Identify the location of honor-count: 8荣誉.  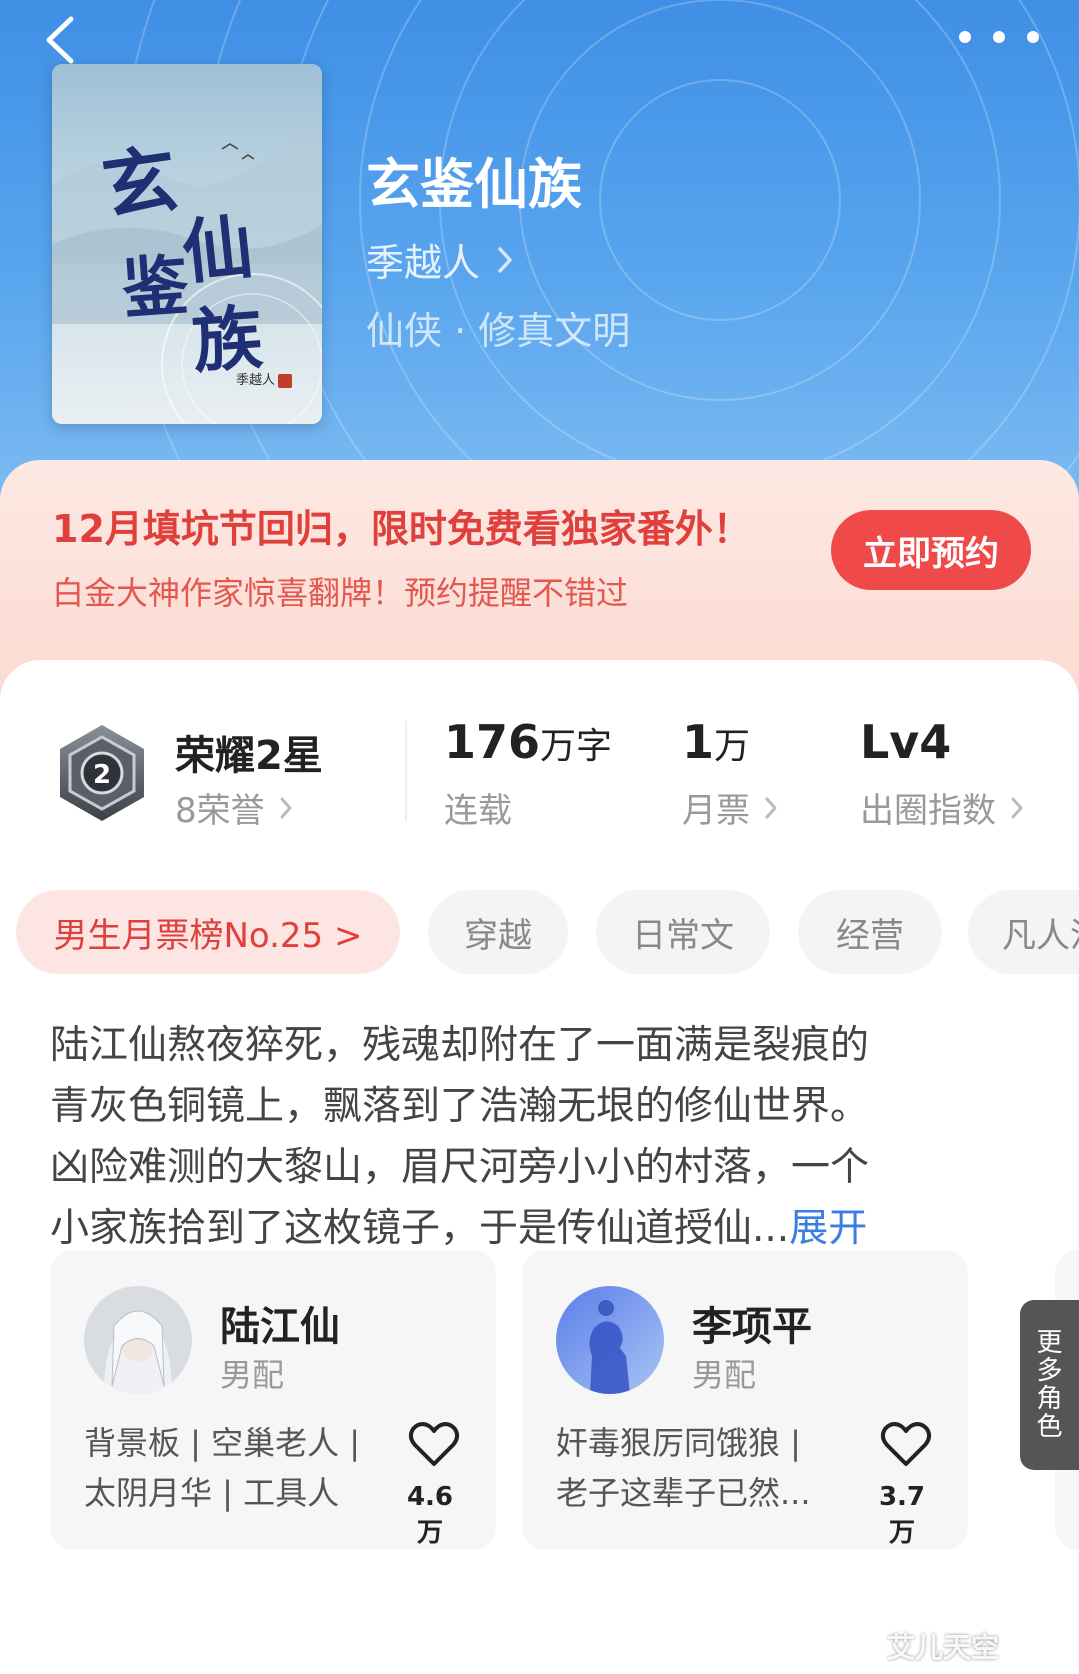
(220, 811).